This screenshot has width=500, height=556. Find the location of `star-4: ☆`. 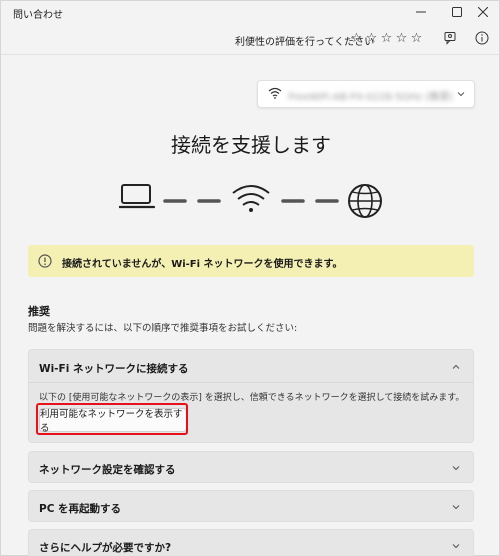

star-4: ☆ is located at coordinates (401, 39).